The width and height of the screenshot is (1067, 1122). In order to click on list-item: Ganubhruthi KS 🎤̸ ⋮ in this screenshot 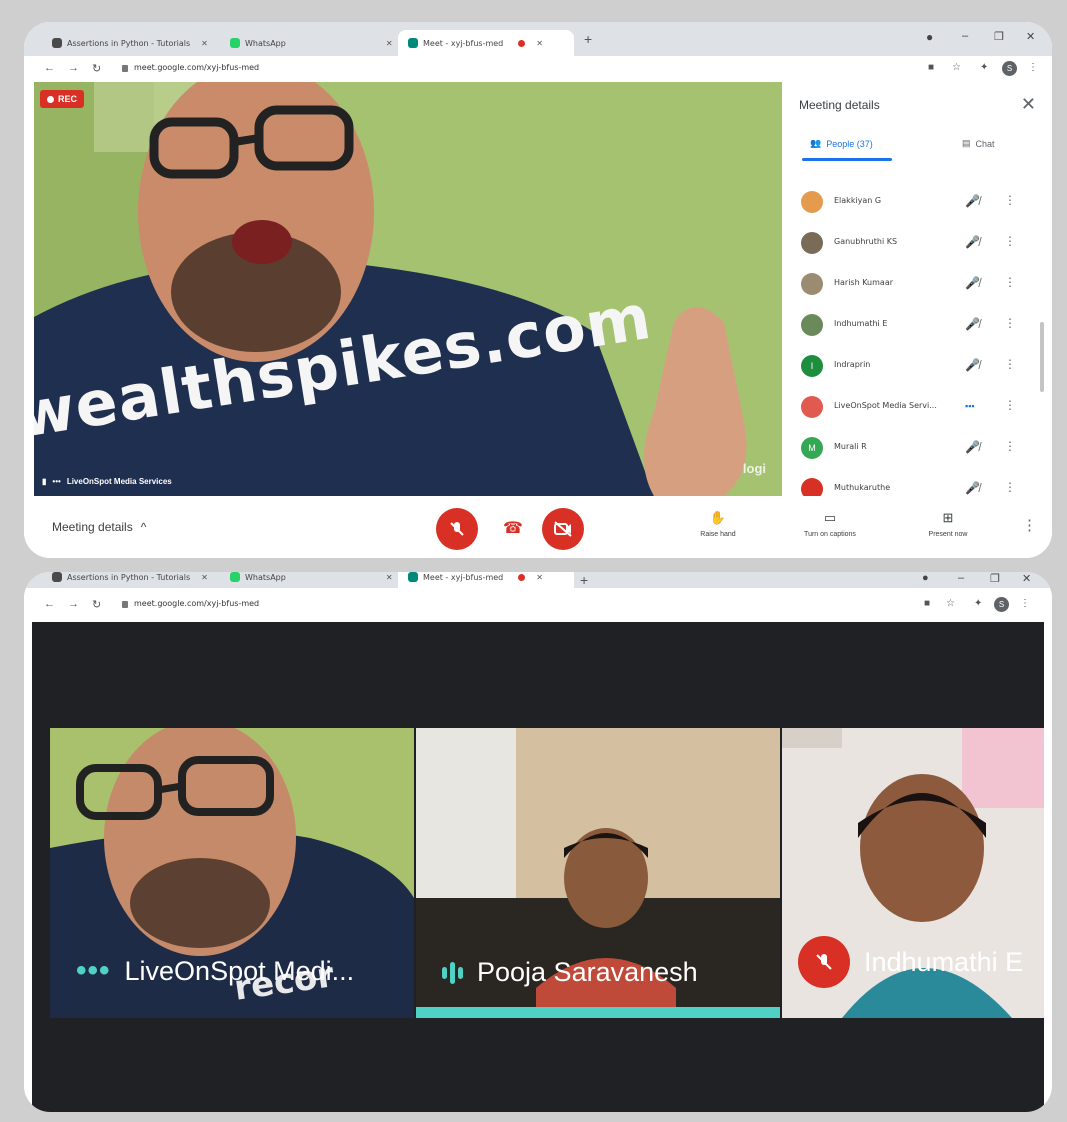, I will do `click(909, 243)`.